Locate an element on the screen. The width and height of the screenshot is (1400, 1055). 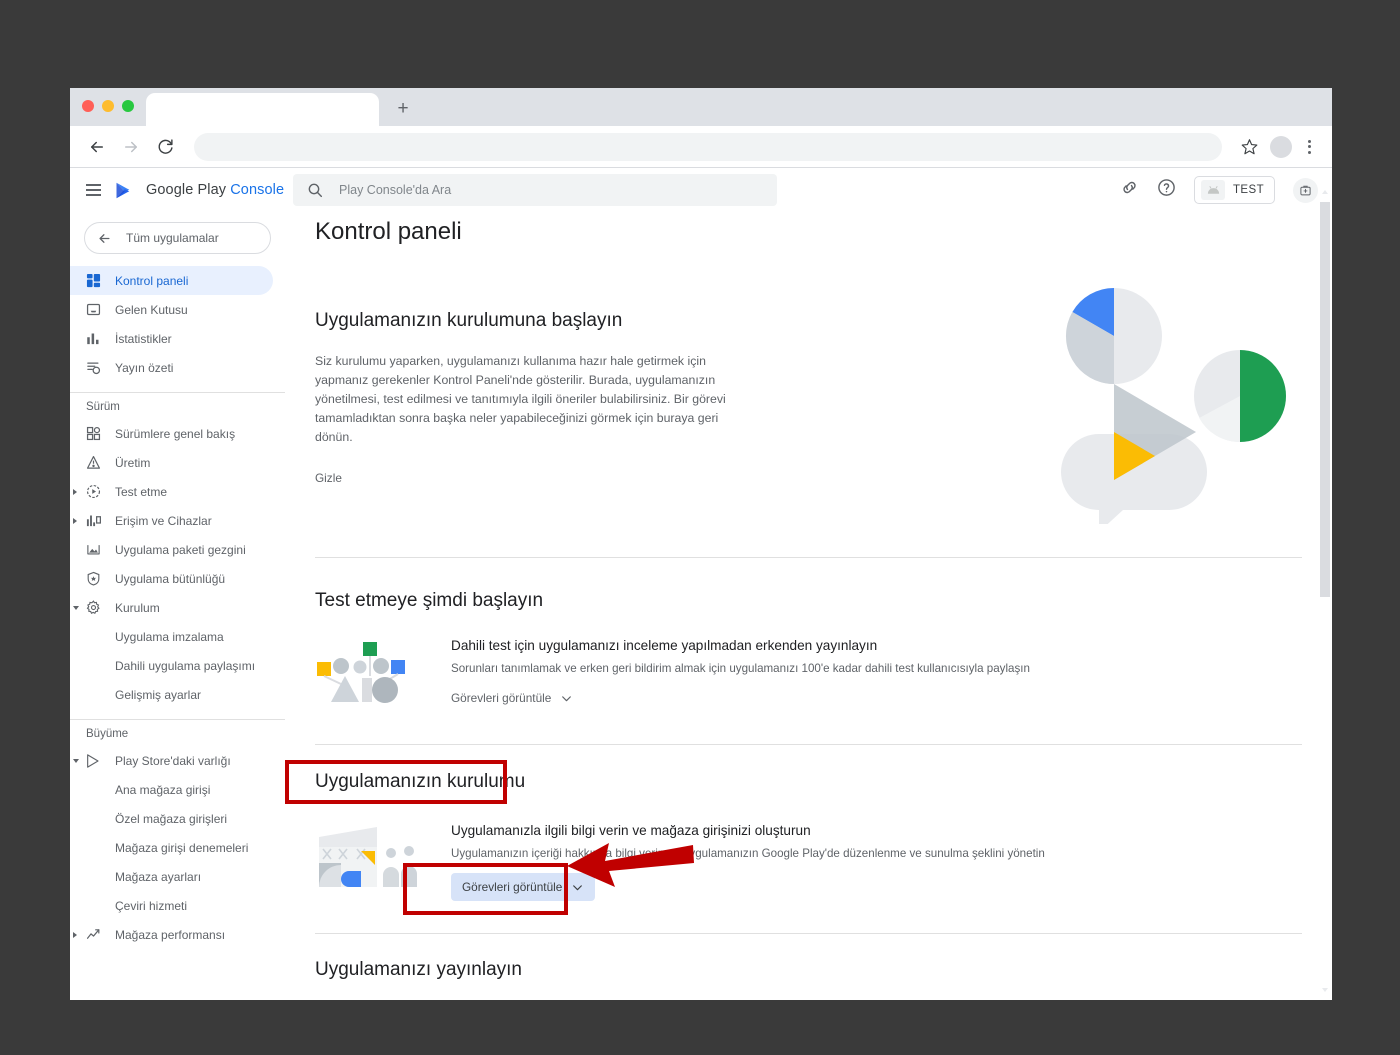
sidebar-item-ozel-magaza-girisleri: Özel mağaza girişleri is located at coordinates (171, 818).